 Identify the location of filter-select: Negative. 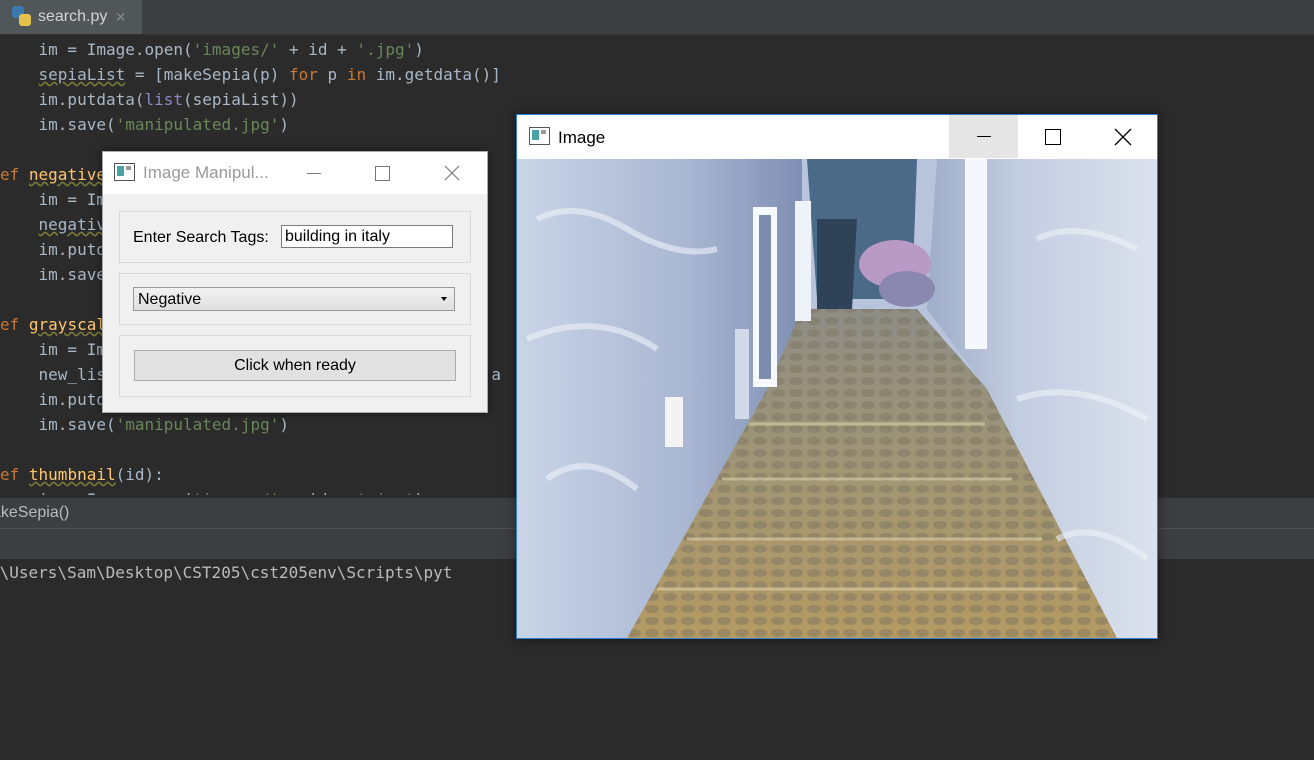
(294, 299).